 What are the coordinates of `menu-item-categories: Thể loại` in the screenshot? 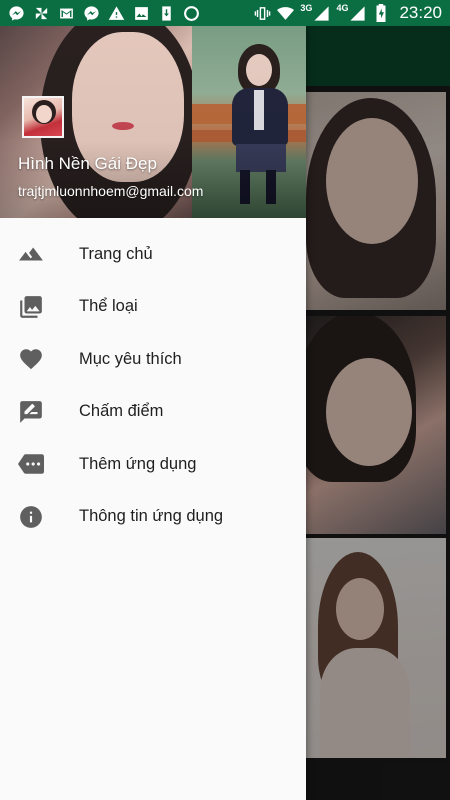 It's located at (153, 307).